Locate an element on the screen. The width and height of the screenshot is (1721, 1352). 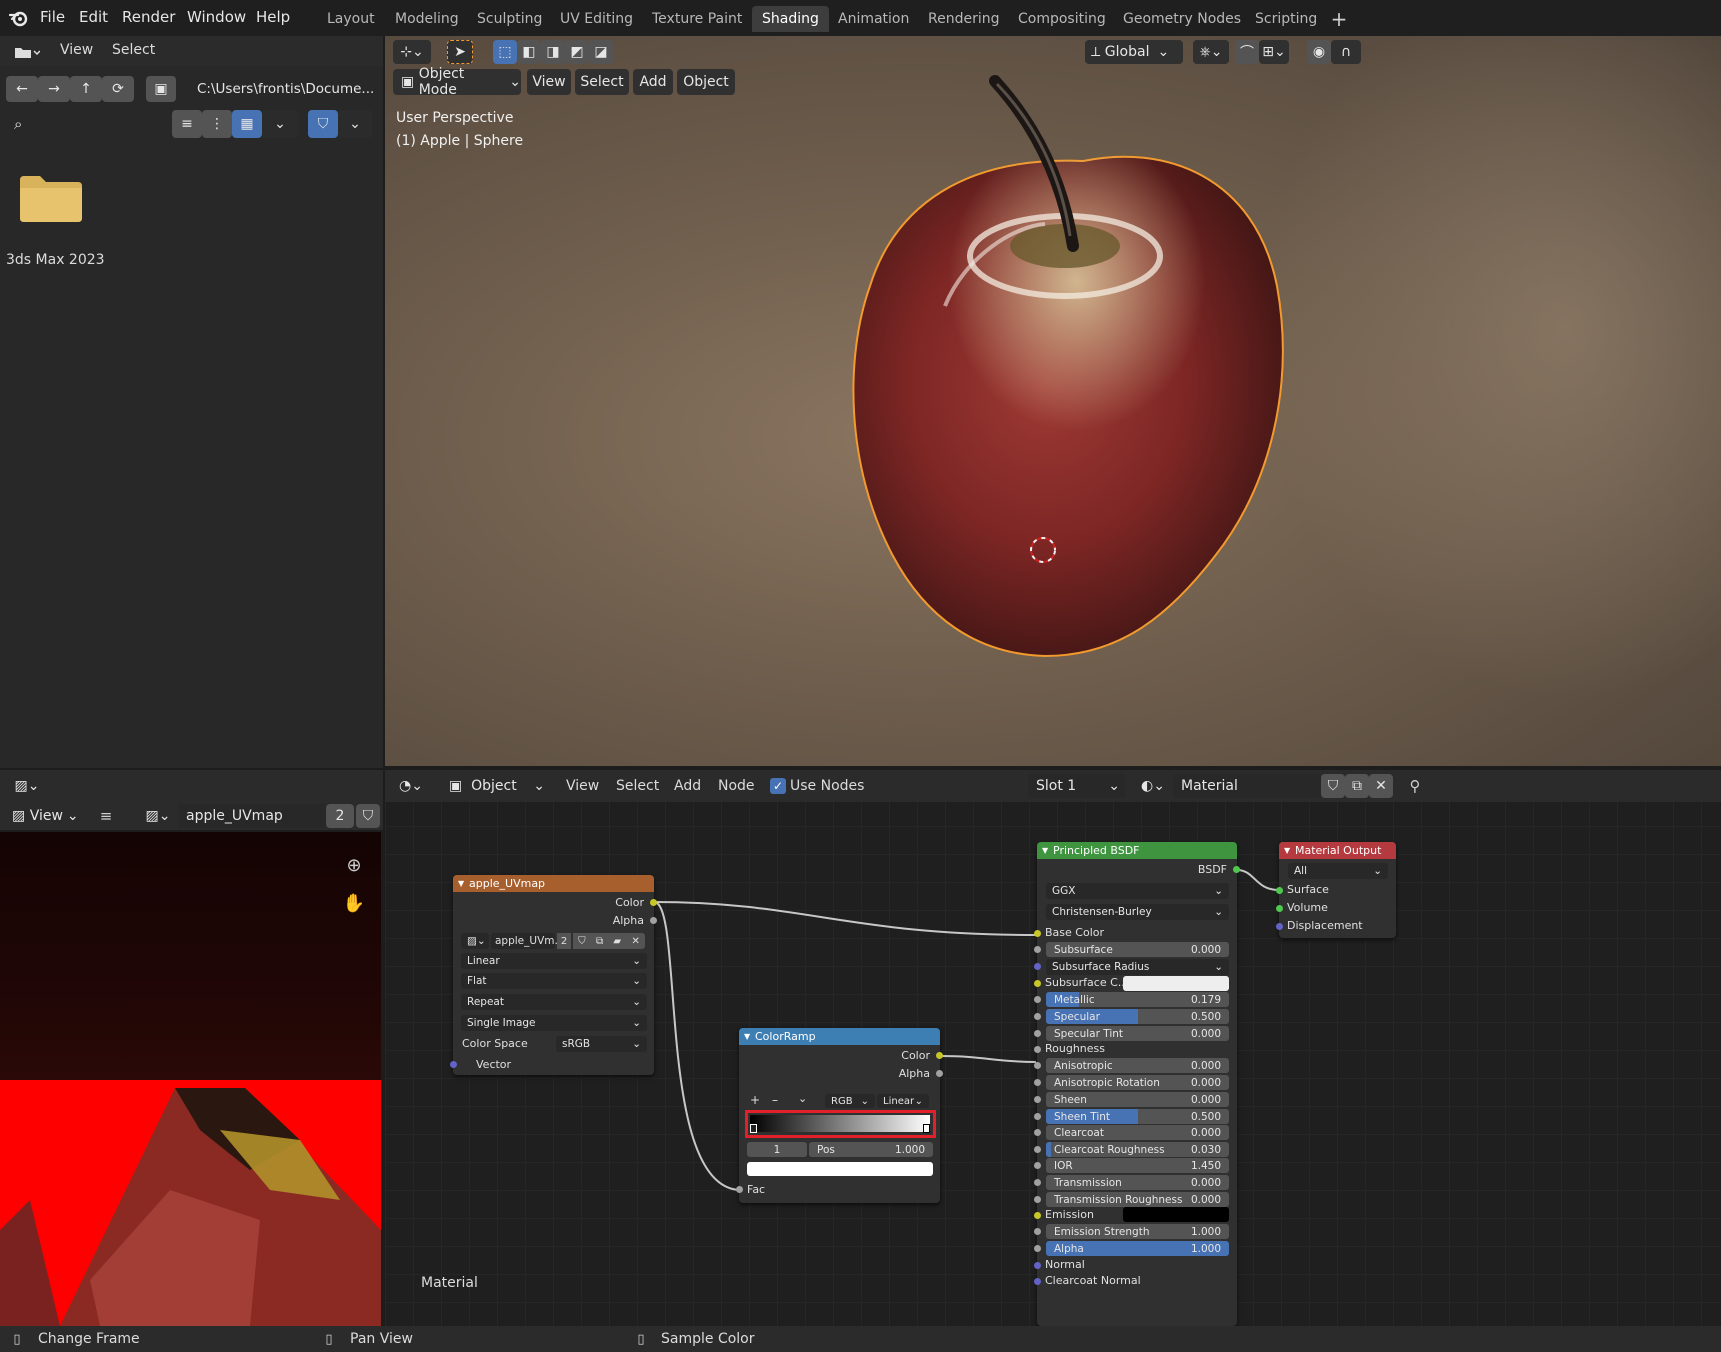
menu-help: Help is located at coordinates (273, 17).